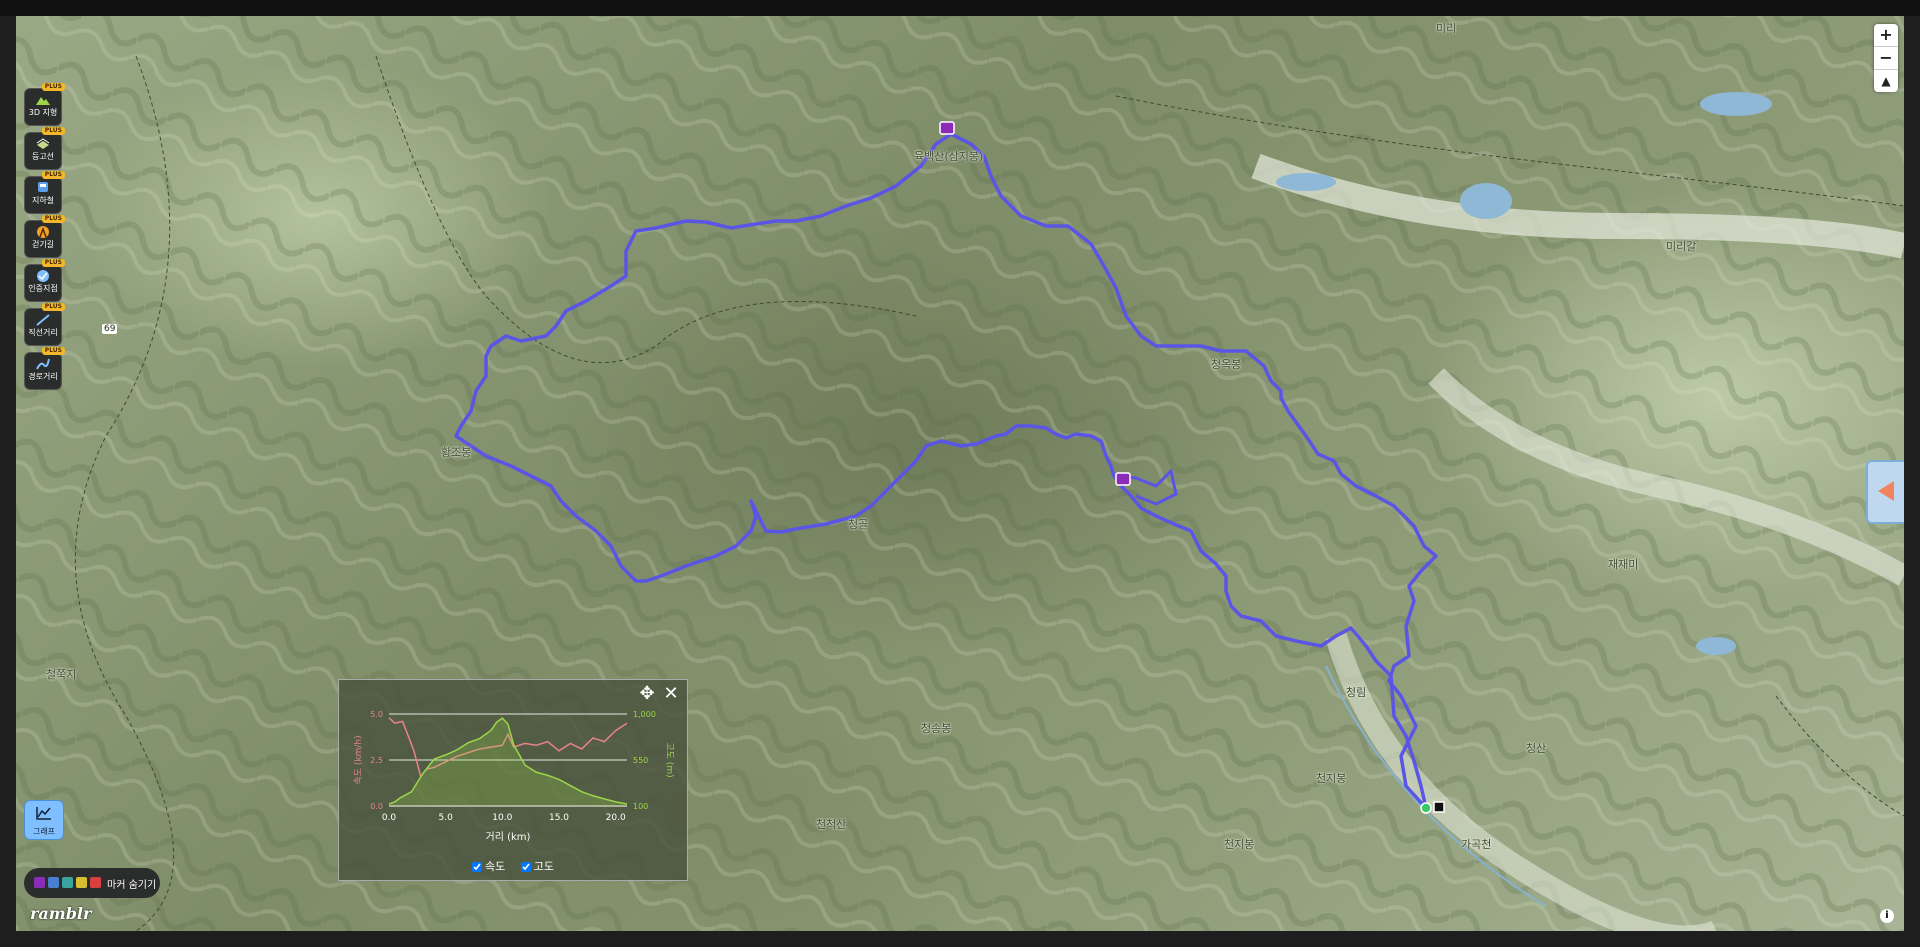 The height and width of the screenshot is (947, 1920). Describe the element at coordinates (640, 806) in the screenshot. I see `y-right-tick-label: 100` at that location.